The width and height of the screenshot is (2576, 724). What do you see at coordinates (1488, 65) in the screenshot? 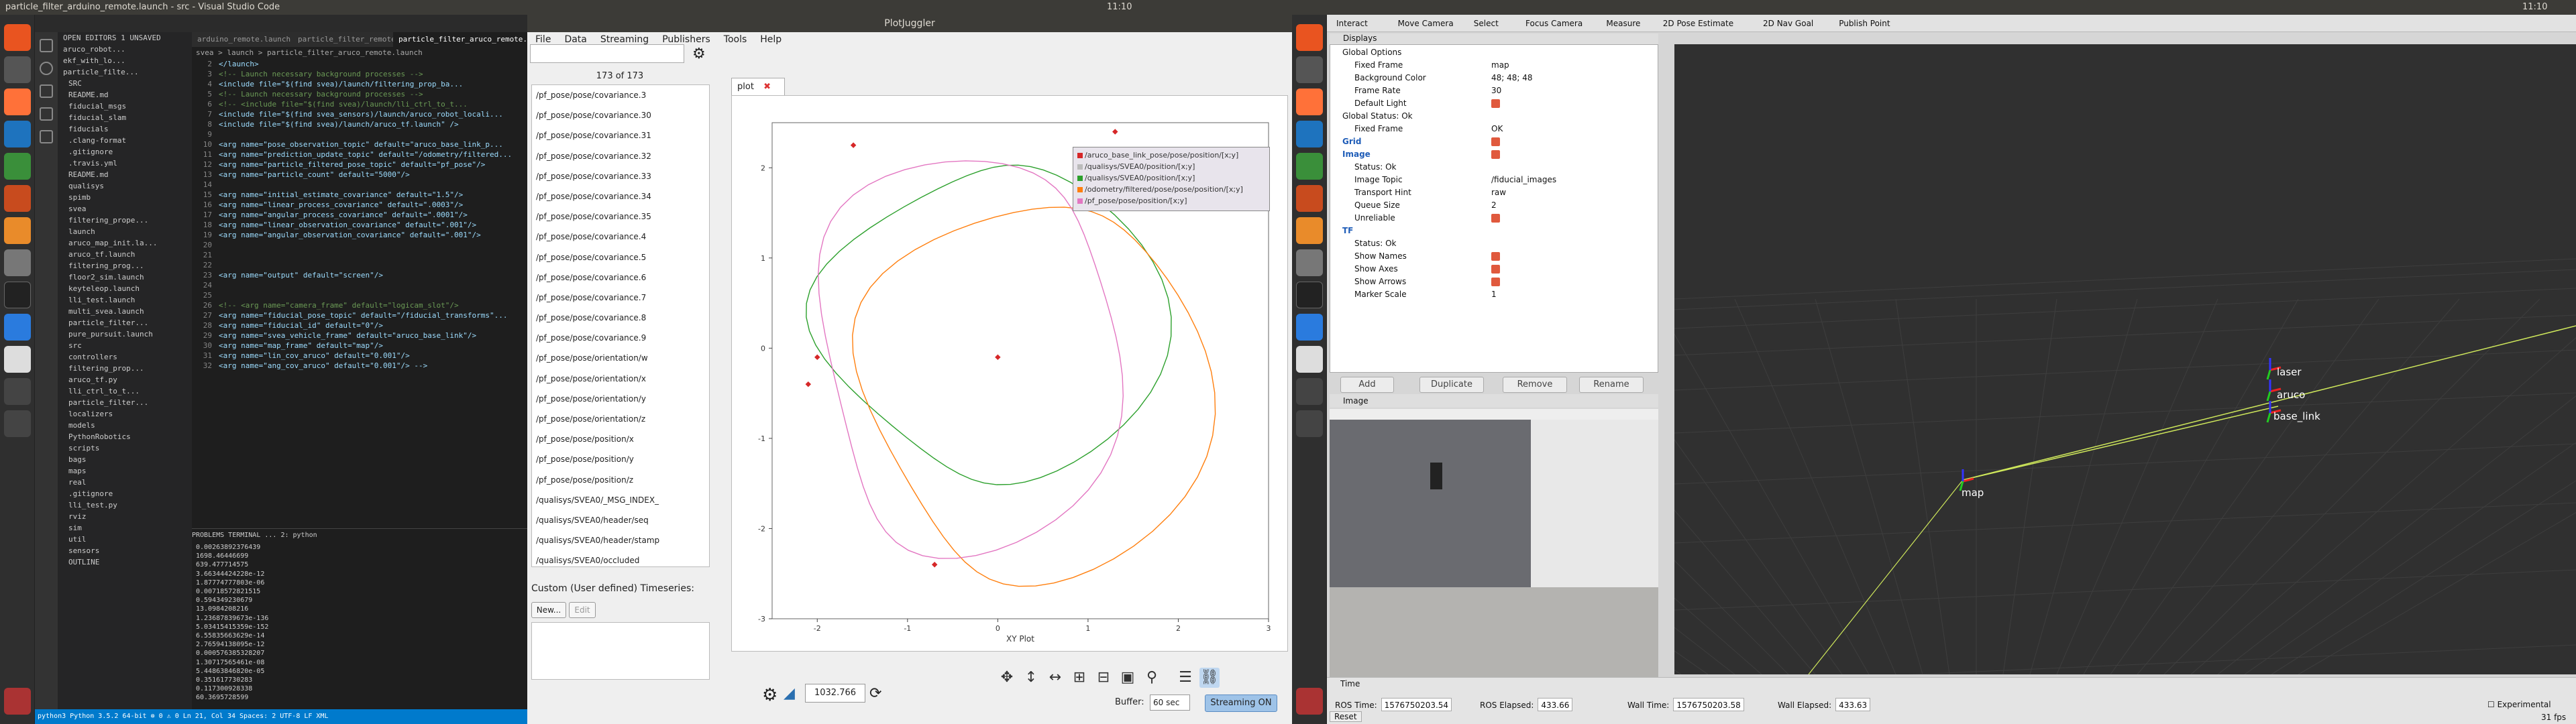
I see `display-property-row: Fixed Frame map` at bounding box center [1488, 65].